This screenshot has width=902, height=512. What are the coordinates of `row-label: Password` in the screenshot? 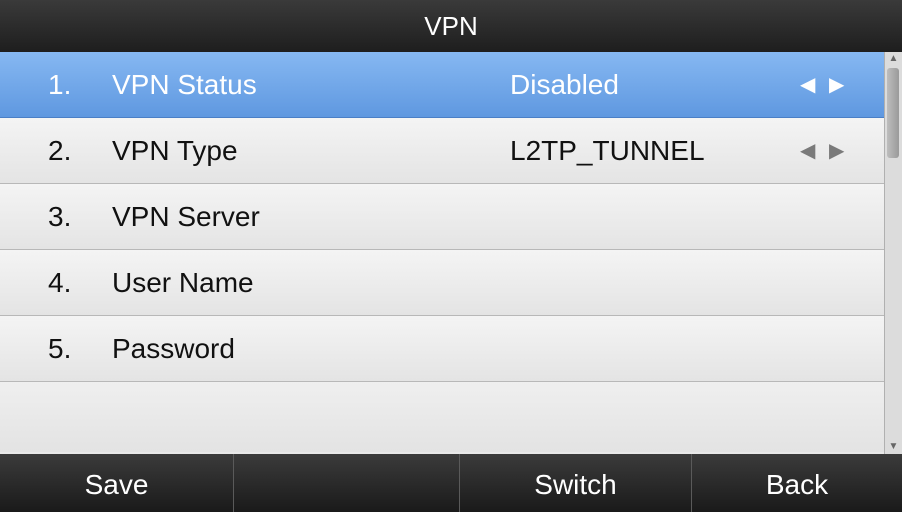 It's located at (173, 348).